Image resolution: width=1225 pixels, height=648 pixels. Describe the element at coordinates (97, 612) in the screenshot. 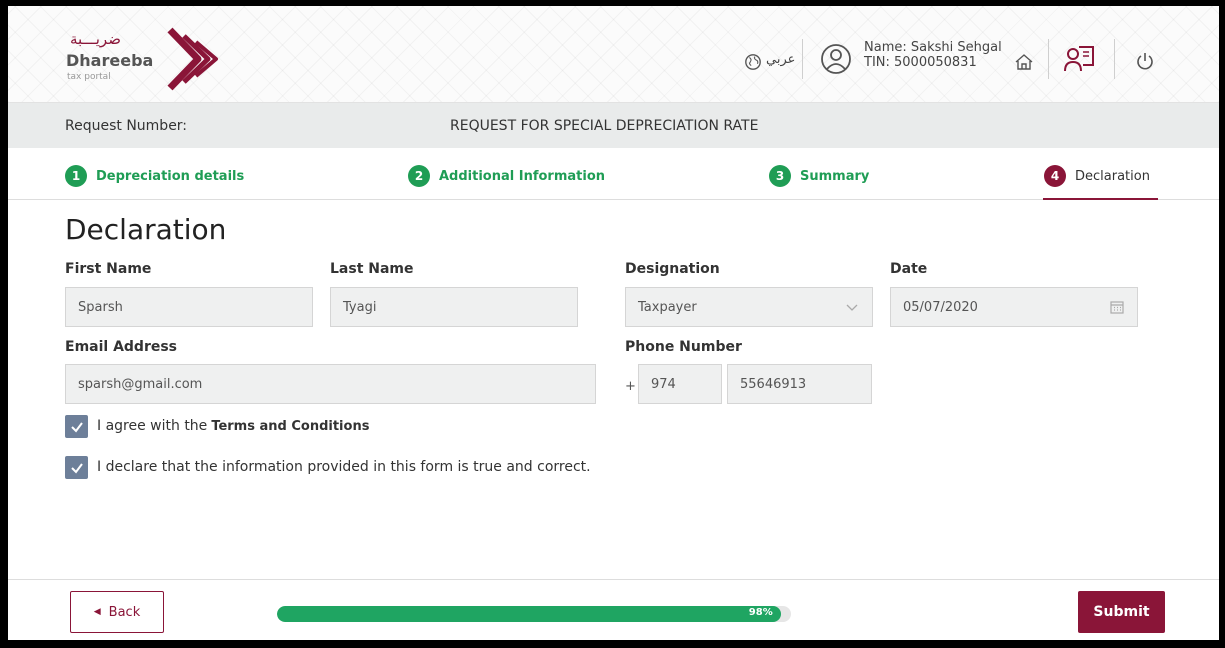

I see `caret-left-icon: ◀` at that location.